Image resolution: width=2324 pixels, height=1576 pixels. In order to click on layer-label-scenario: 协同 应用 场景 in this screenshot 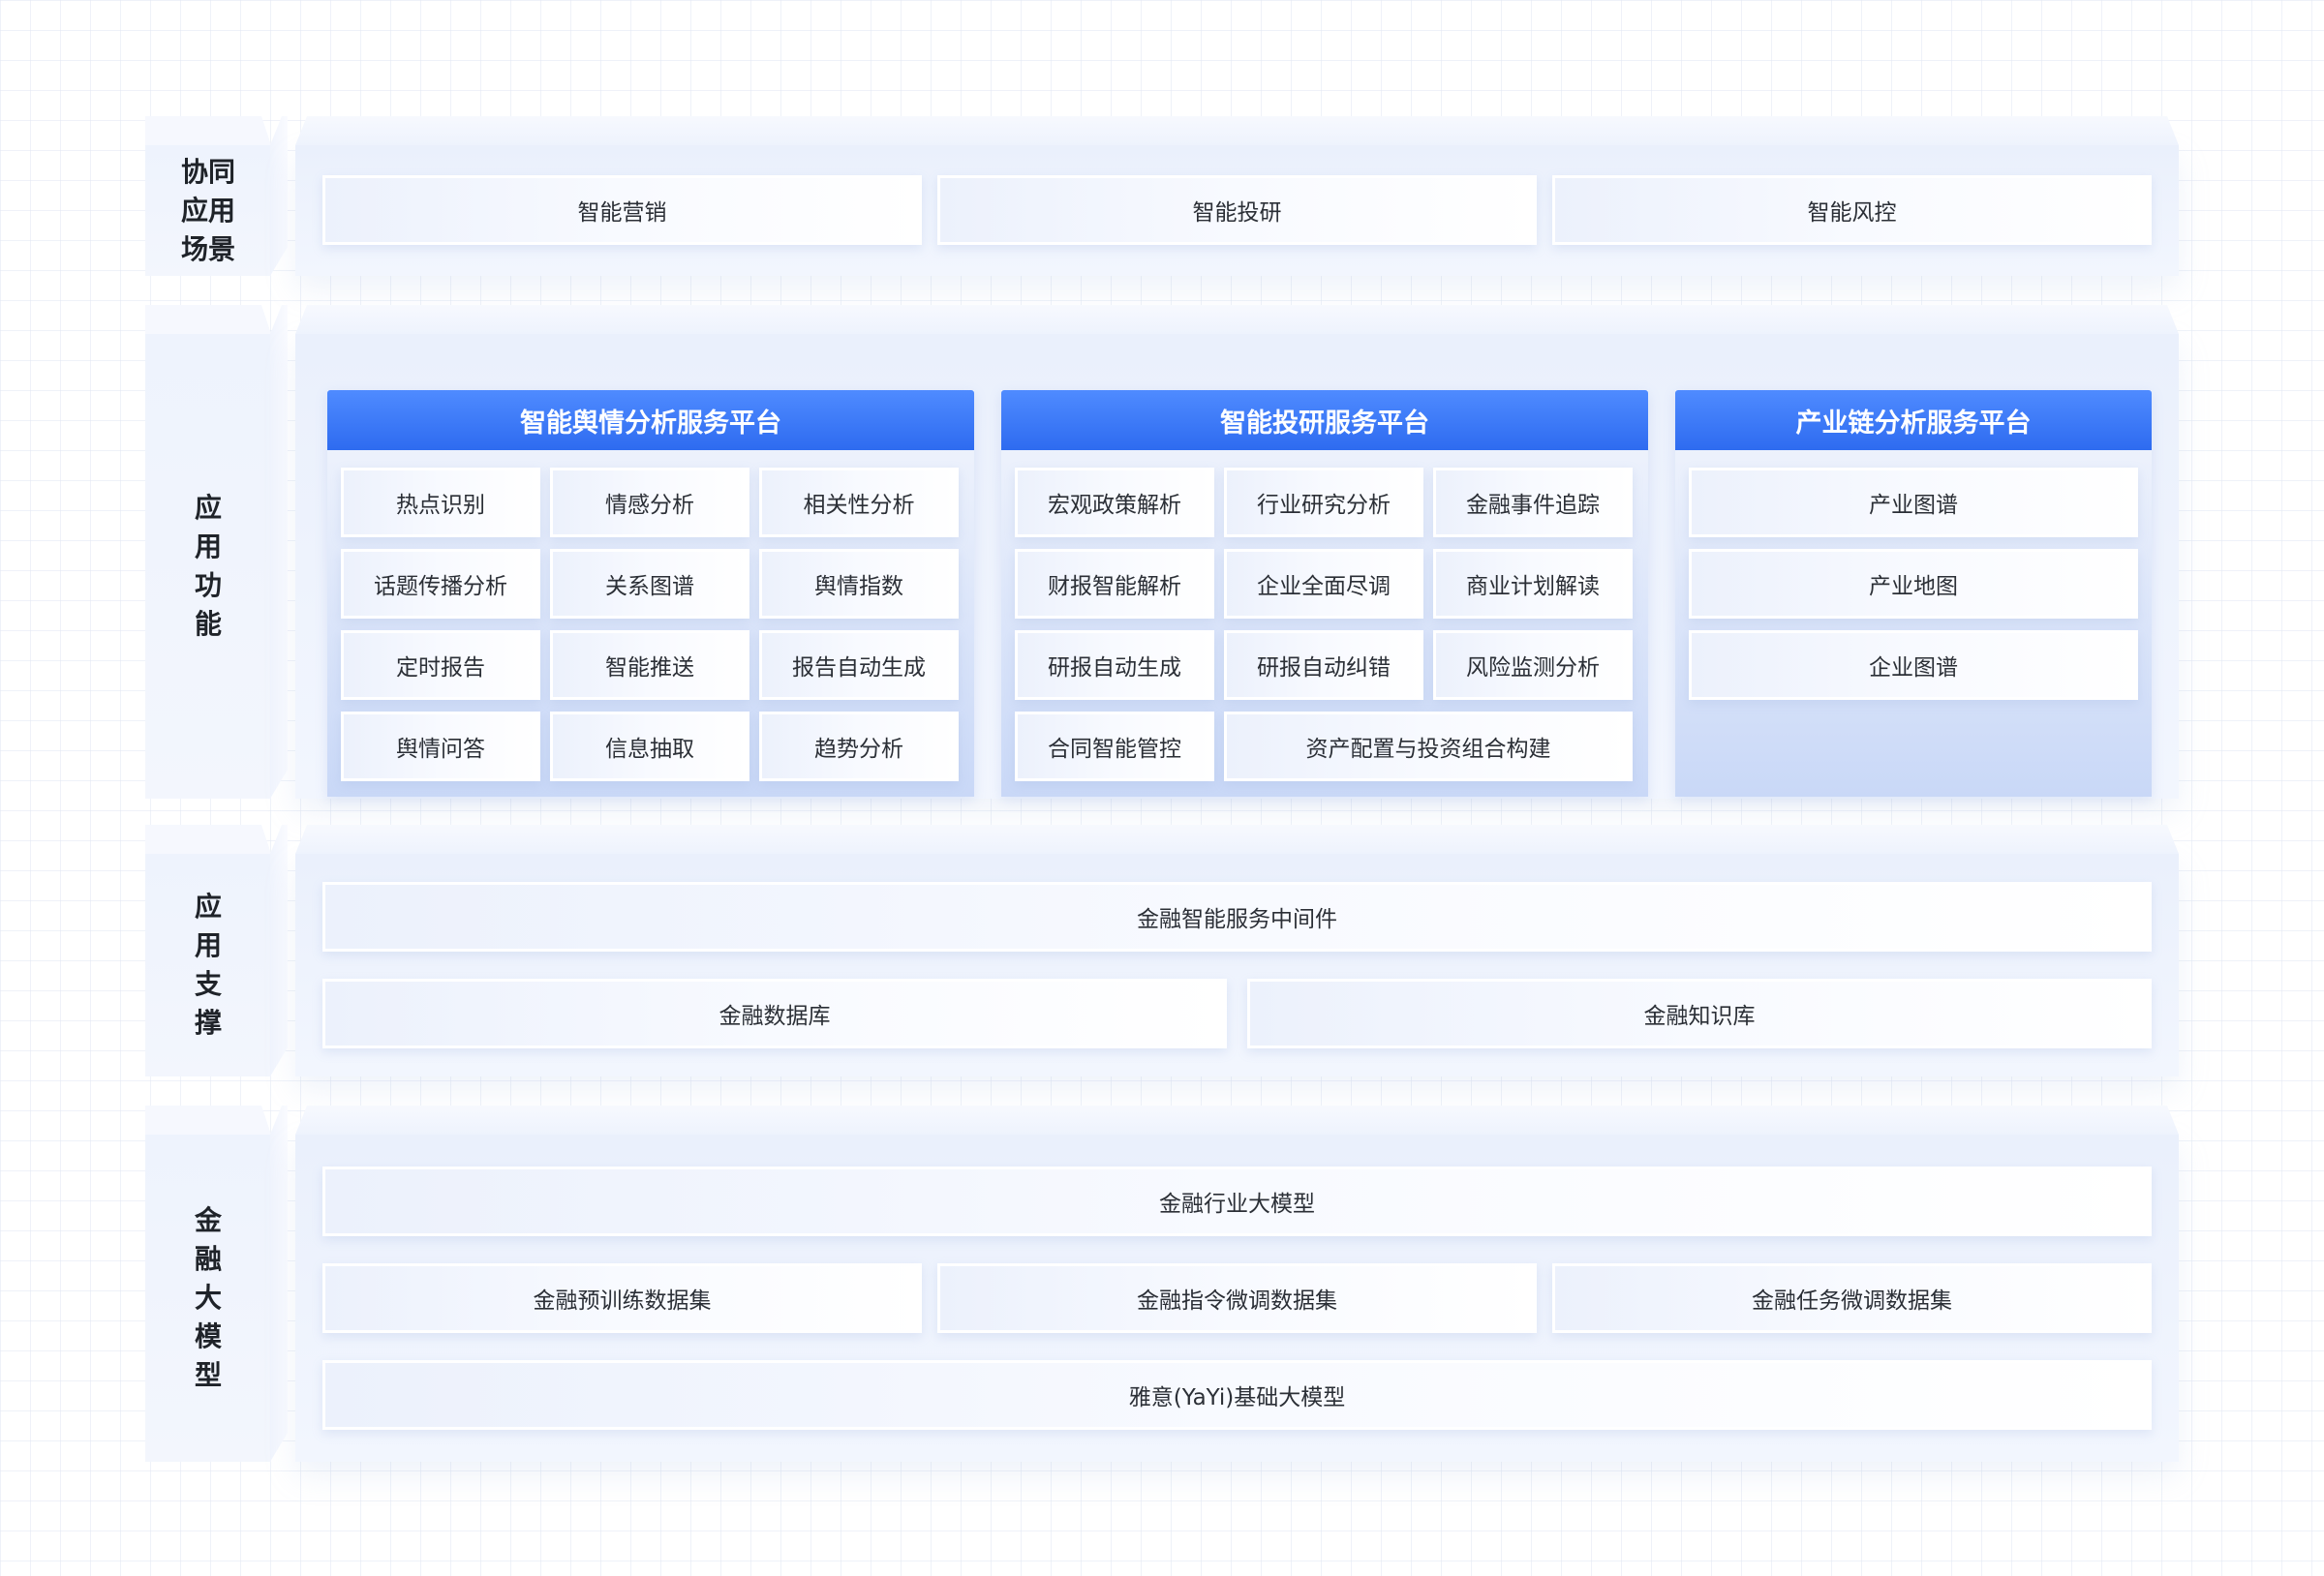, I will do `click(208, 210)`.